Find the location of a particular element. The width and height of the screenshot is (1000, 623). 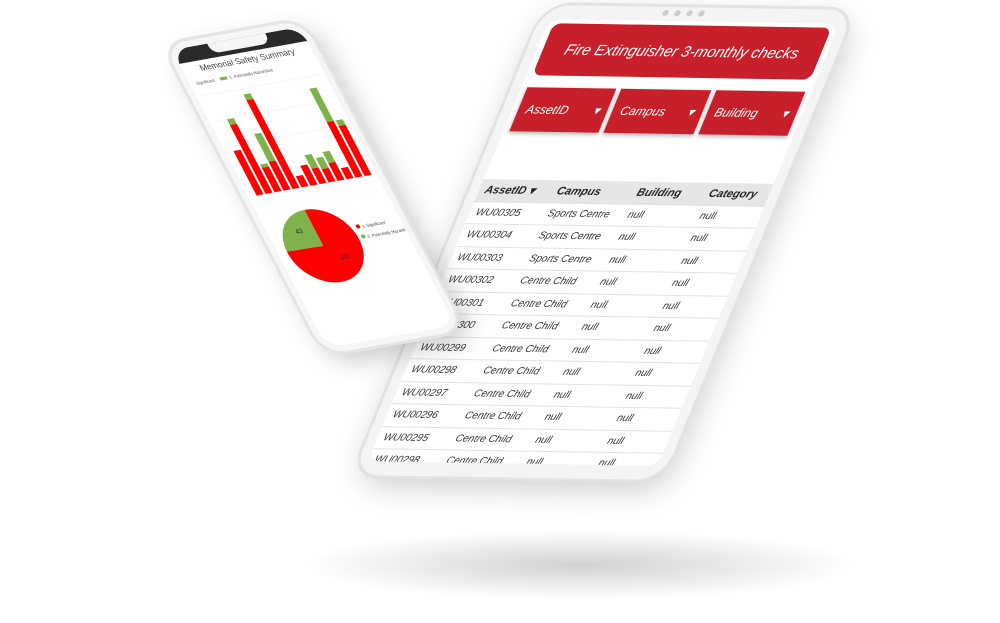

column-header-building: Building is located at coordinates (673, 192).